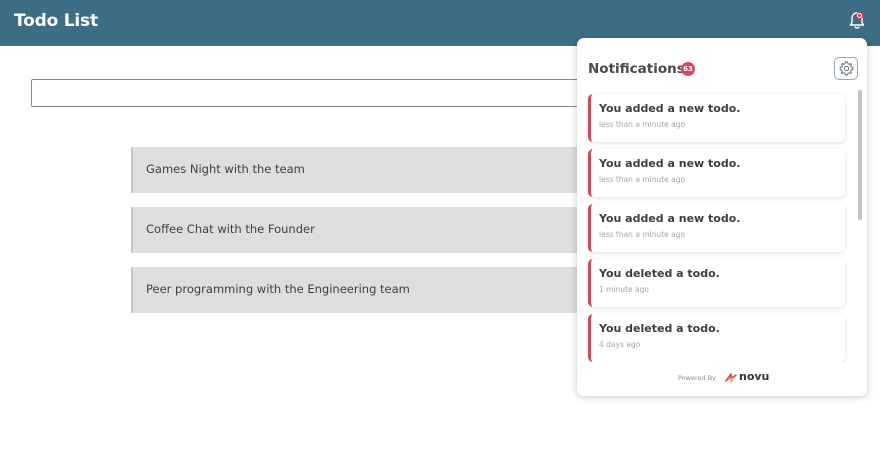 Image resolution: width=880 pixels, height=472 pixels. What do you see at coordinates (230, 229) in the screenshot?
I see `todo-text: Coffee Chat with the Founder` at bounding box center [230, 229].